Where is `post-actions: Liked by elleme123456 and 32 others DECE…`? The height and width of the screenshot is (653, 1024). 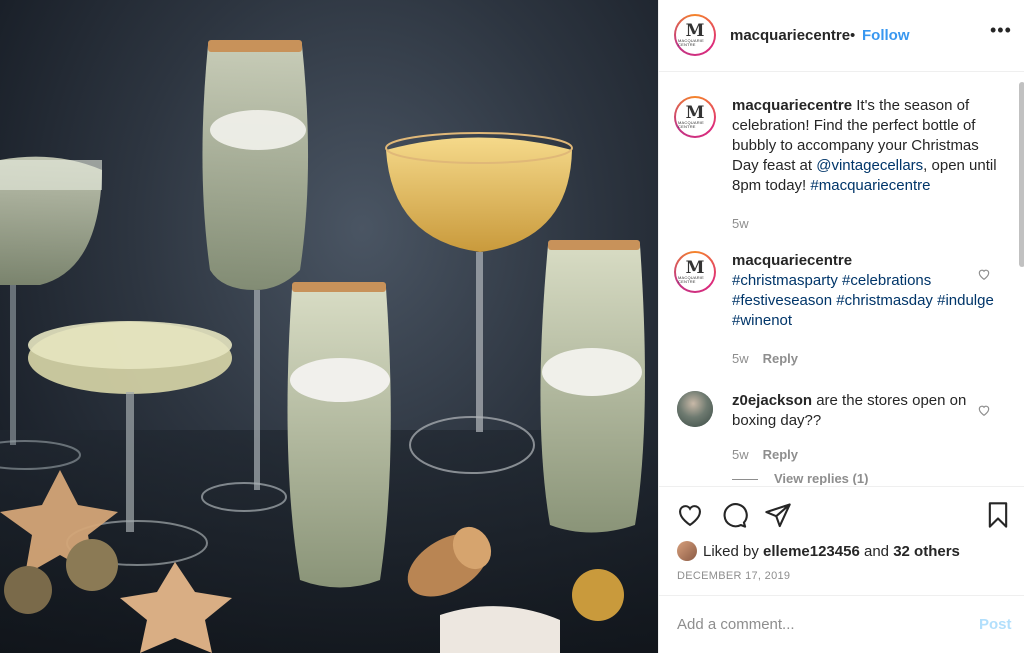 post-actions: Liked by elleme123456 and 32 others DECE… is located at coordinates (841, 540).